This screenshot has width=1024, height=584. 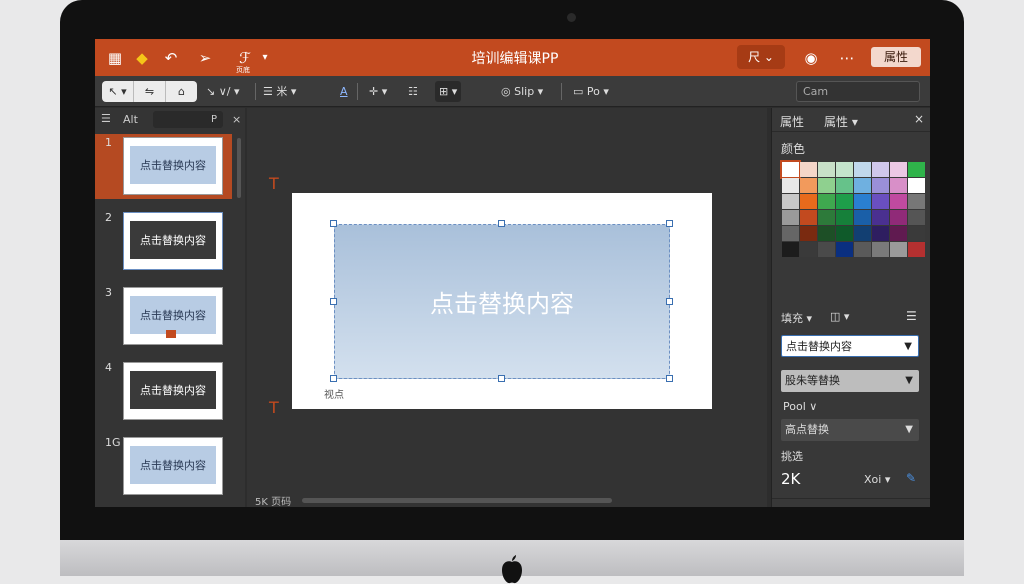 I want to click on share-button: 尺 ⌄, so click(x=761, y=57).